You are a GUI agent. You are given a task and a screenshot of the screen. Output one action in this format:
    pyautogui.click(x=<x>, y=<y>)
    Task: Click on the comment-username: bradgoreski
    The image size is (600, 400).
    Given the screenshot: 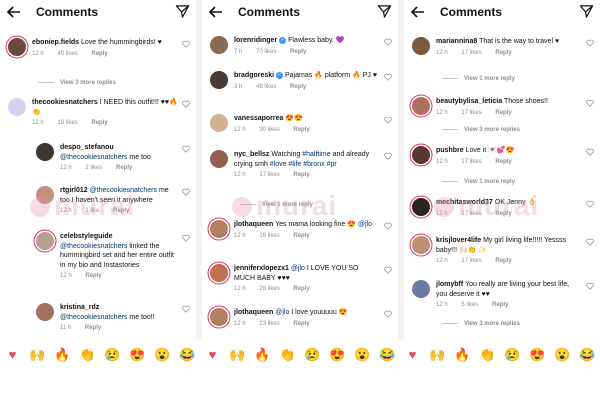 What is the action you would take?
    pyautogui.click(x=254, y=75)
    